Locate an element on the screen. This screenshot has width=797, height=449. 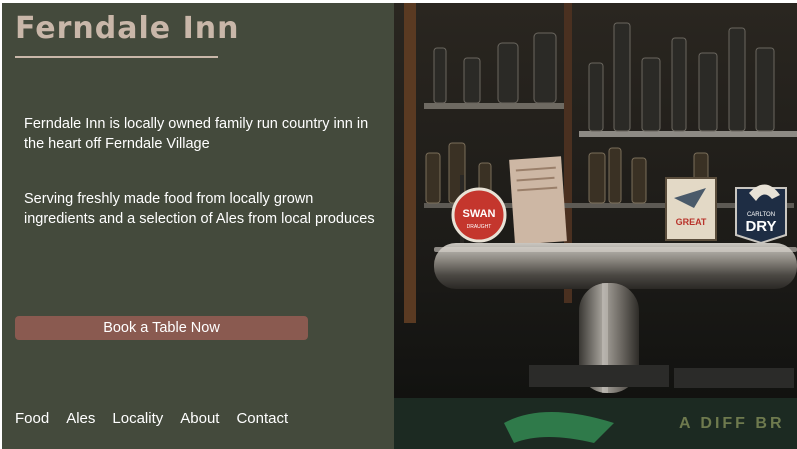
great-tap-badge: GREAT is located at coordinates (691, 209).